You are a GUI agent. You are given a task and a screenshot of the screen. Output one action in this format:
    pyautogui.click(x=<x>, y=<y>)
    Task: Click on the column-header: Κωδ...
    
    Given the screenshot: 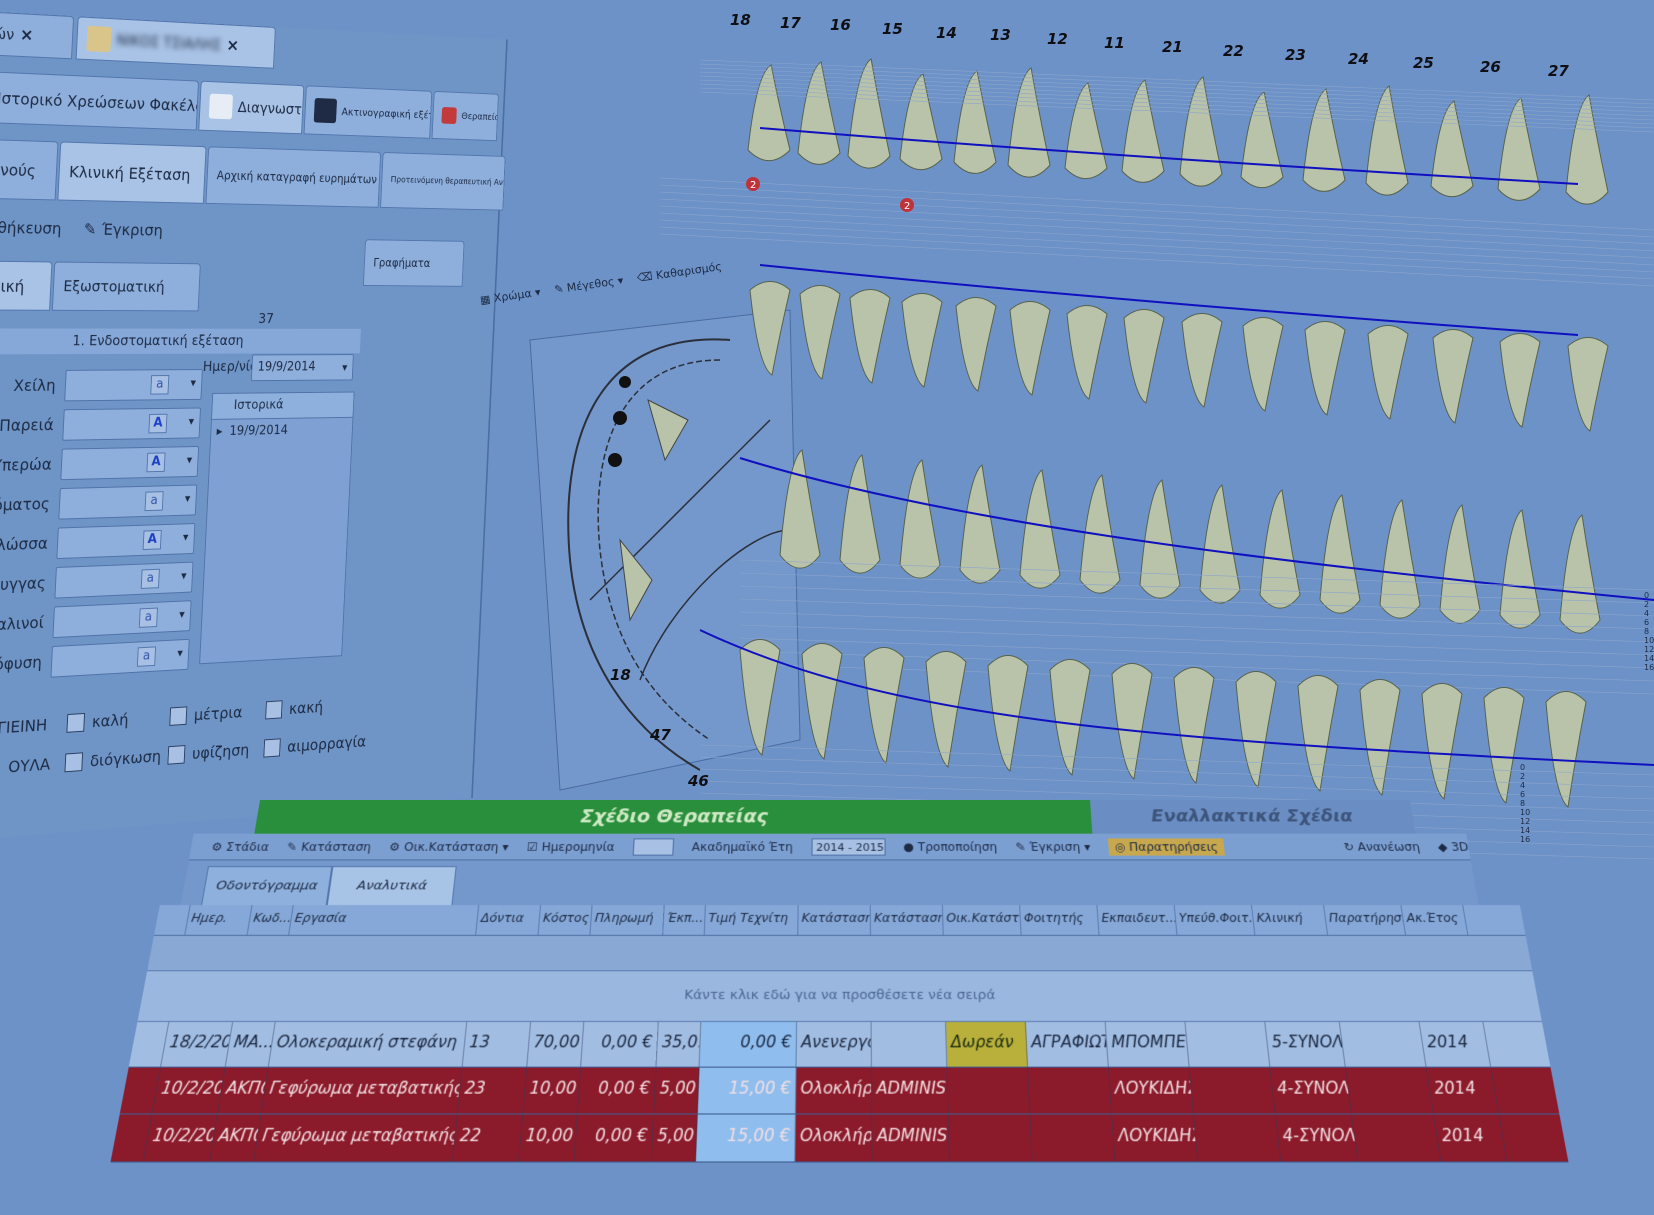 What is the action you would take?
    pyautogui.click(x=271, y=920)
    